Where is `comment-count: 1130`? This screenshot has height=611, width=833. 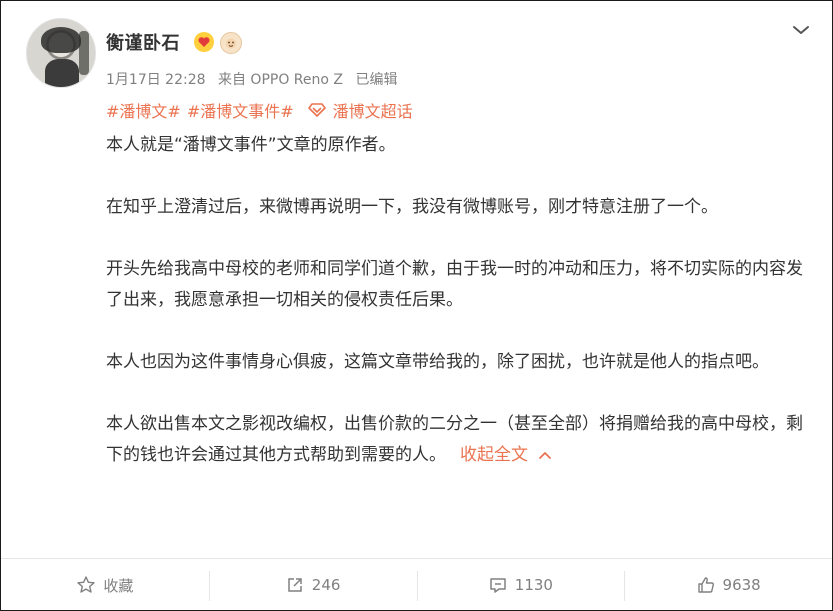
comment-count: 1130 is located at coordinates (533, 585).